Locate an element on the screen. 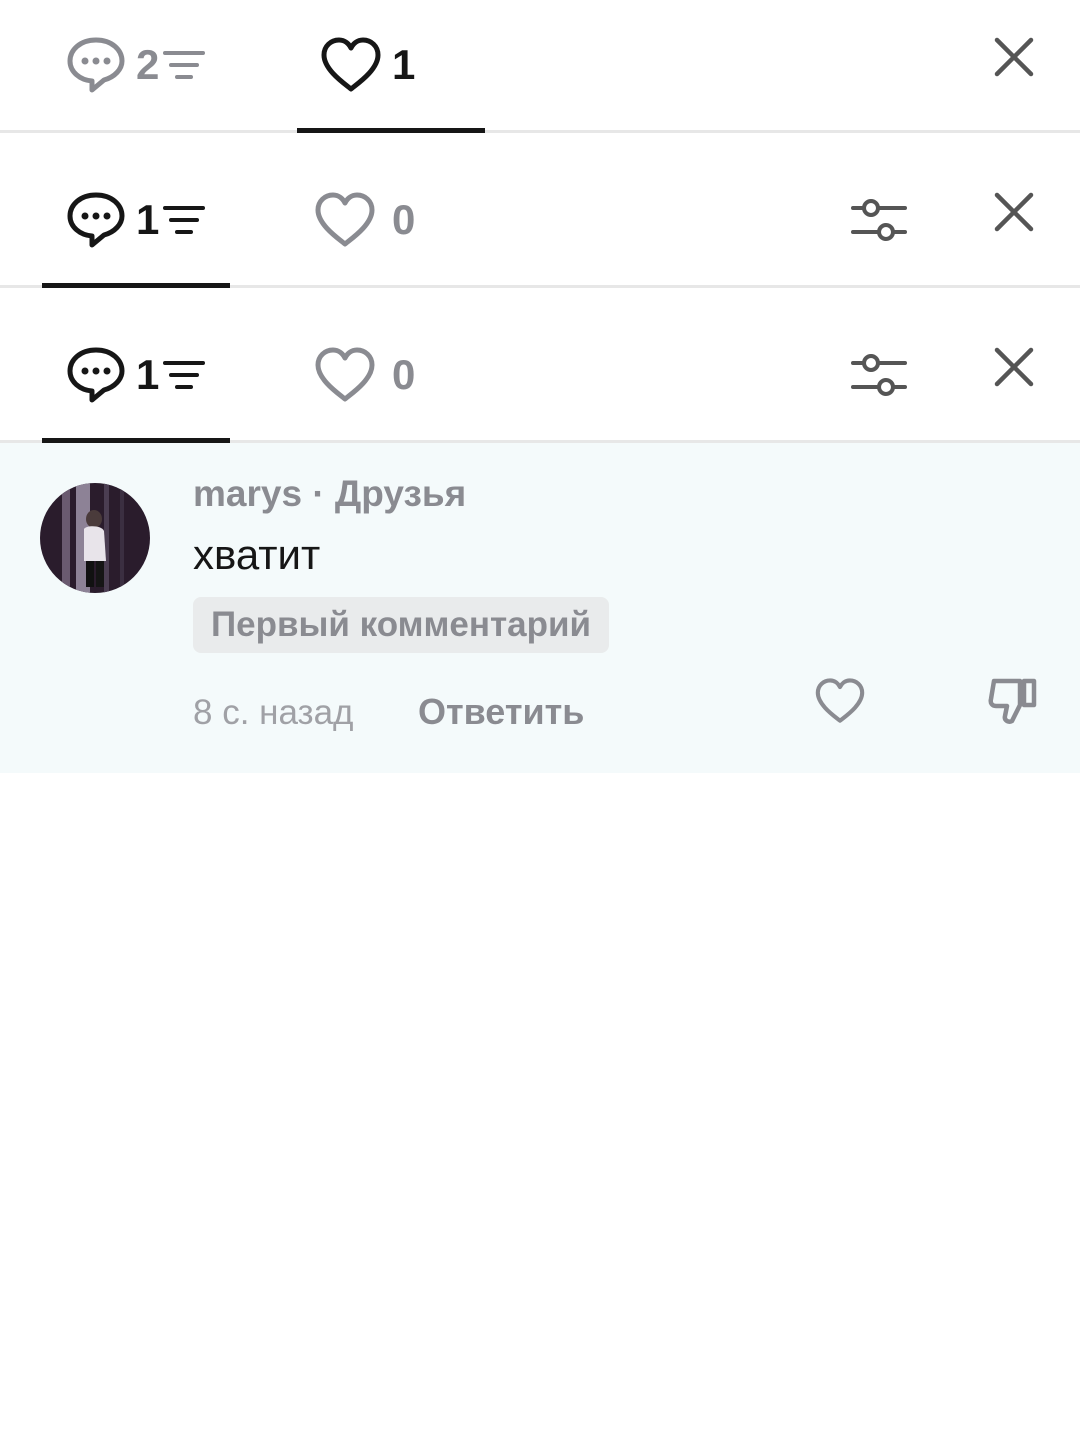  likes-tab: 1 is located at coordinates (367, 65).